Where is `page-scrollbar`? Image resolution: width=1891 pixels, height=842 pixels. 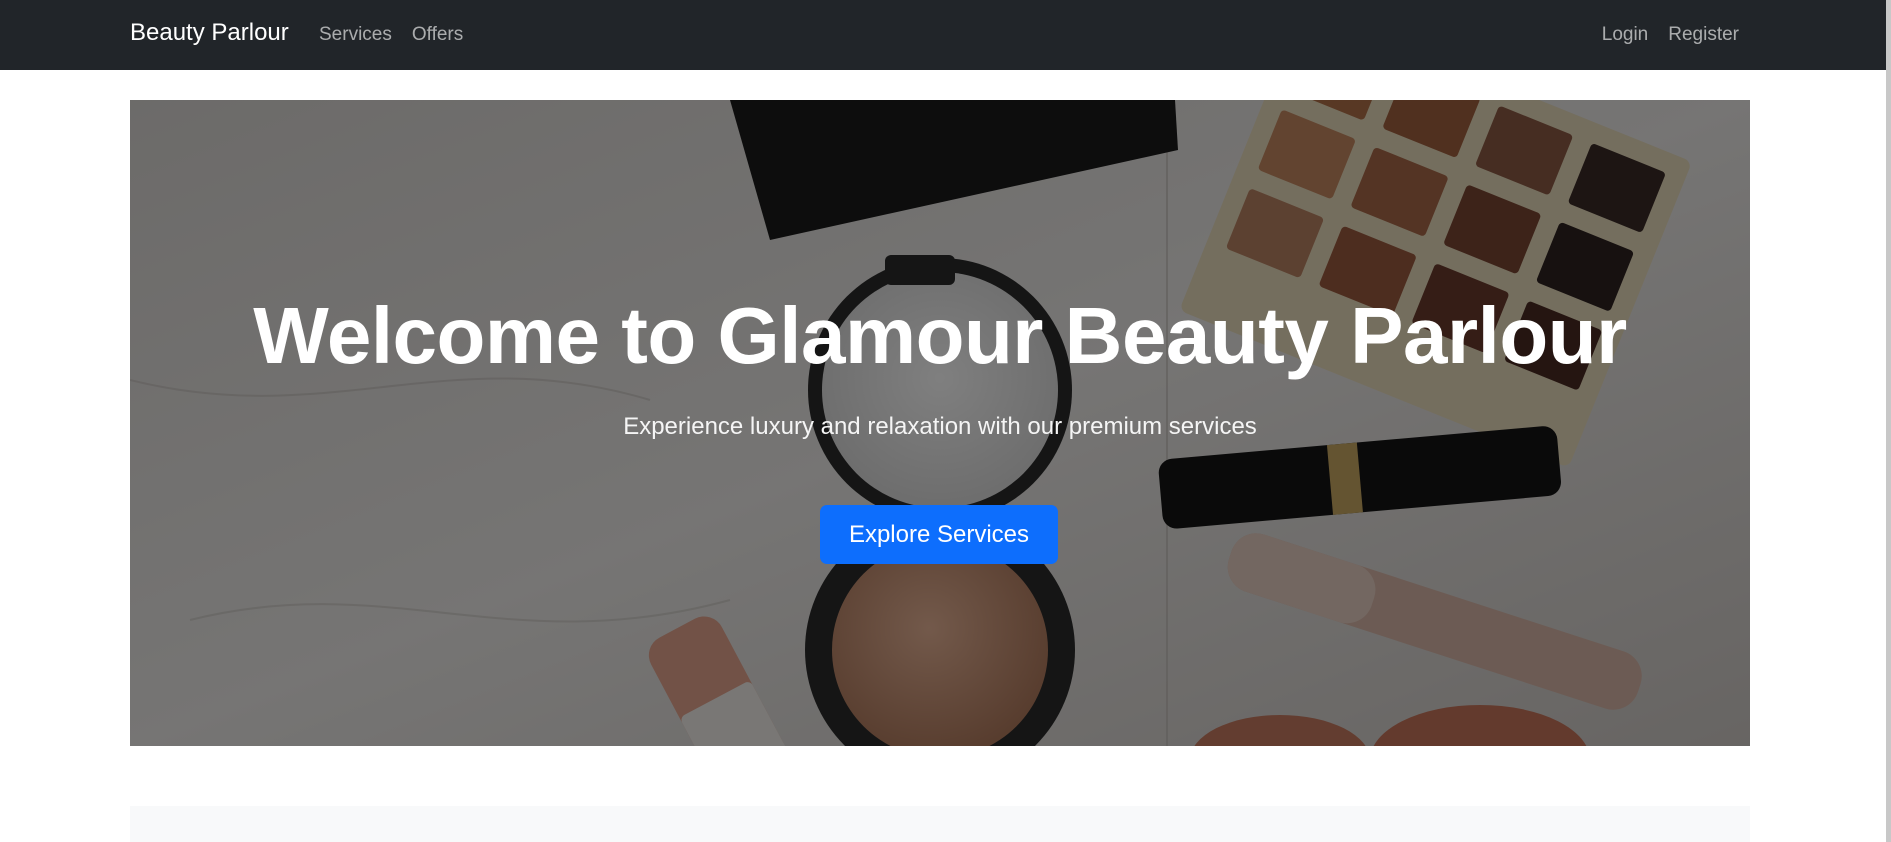 page-scrollbar is located at coordinates (1888, 421).